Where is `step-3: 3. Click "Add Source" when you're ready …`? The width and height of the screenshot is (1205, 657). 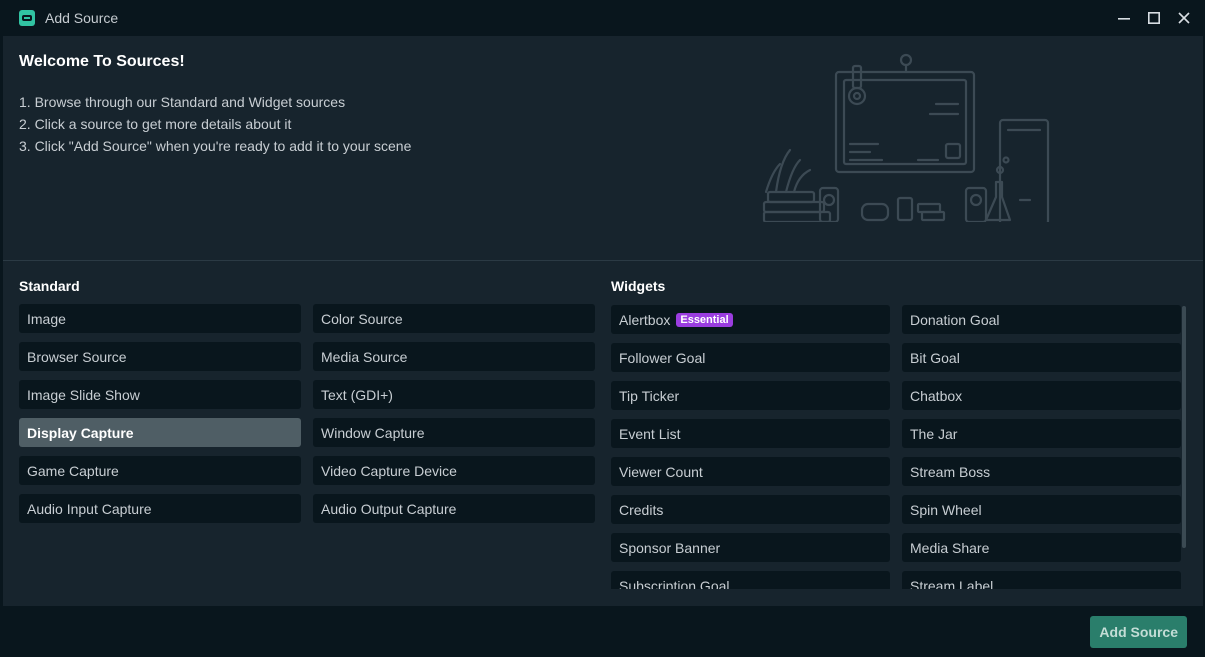 step-3: 3. Click "Add Source" when you're ready … is located at coordinates (215, 146).